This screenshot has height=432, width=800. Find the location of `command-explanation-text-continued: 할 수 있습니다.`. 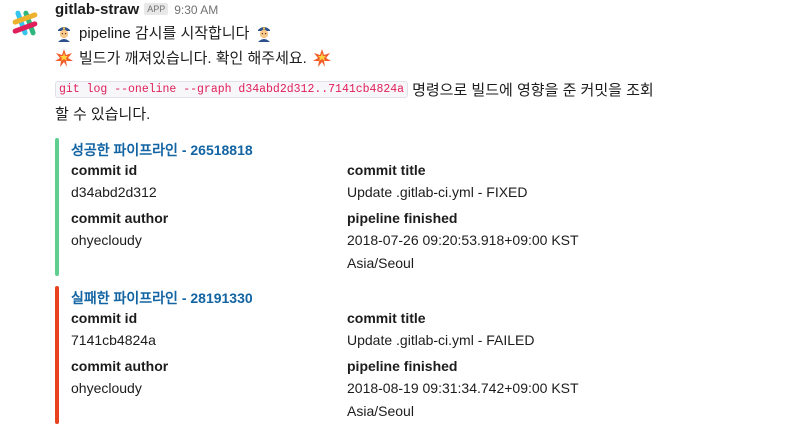

command-explanation-text-continued: 할 수 있습니다. is located at coordinates (103, 114).